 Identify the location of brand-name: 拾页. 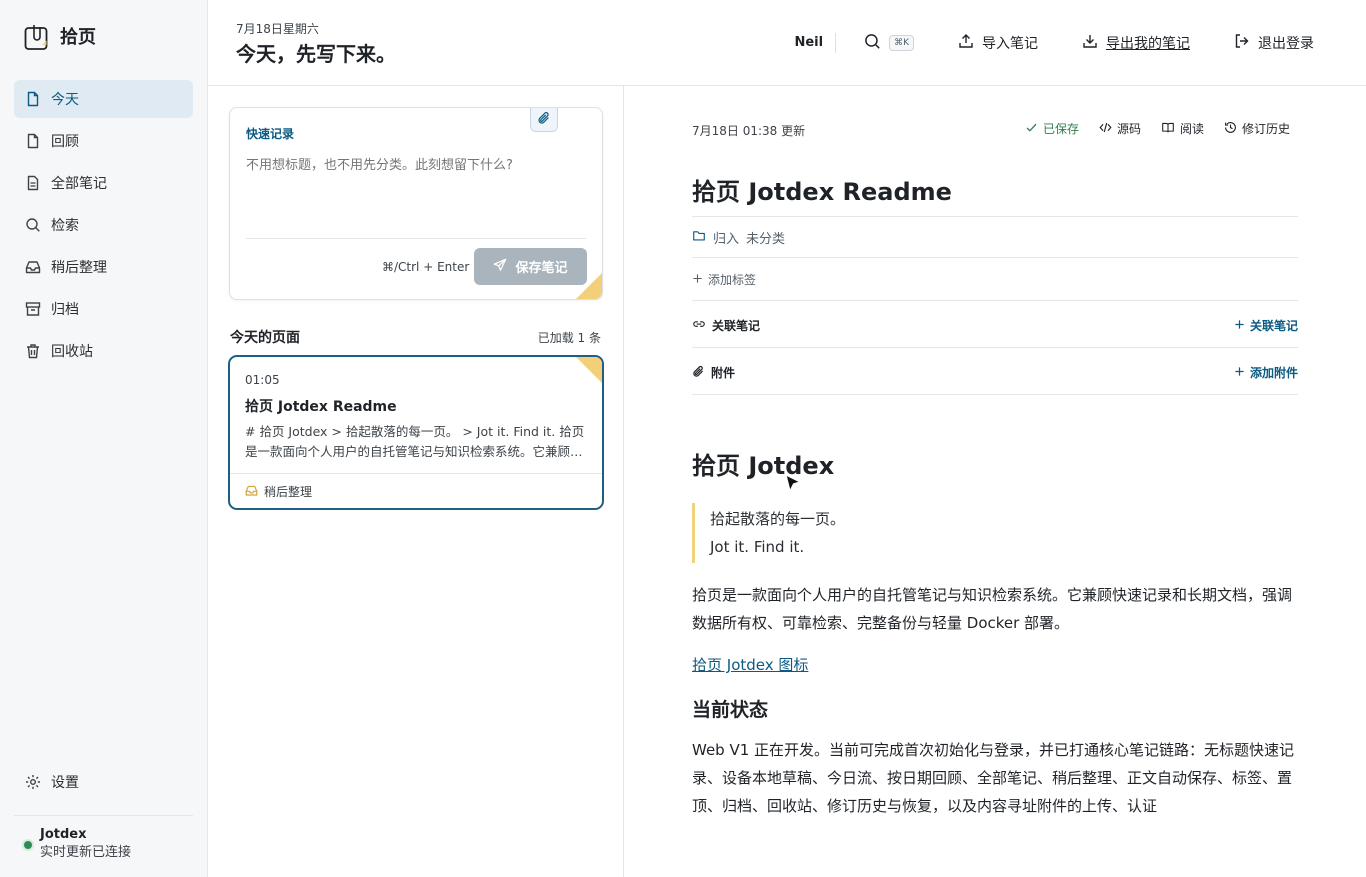
(78, 37).